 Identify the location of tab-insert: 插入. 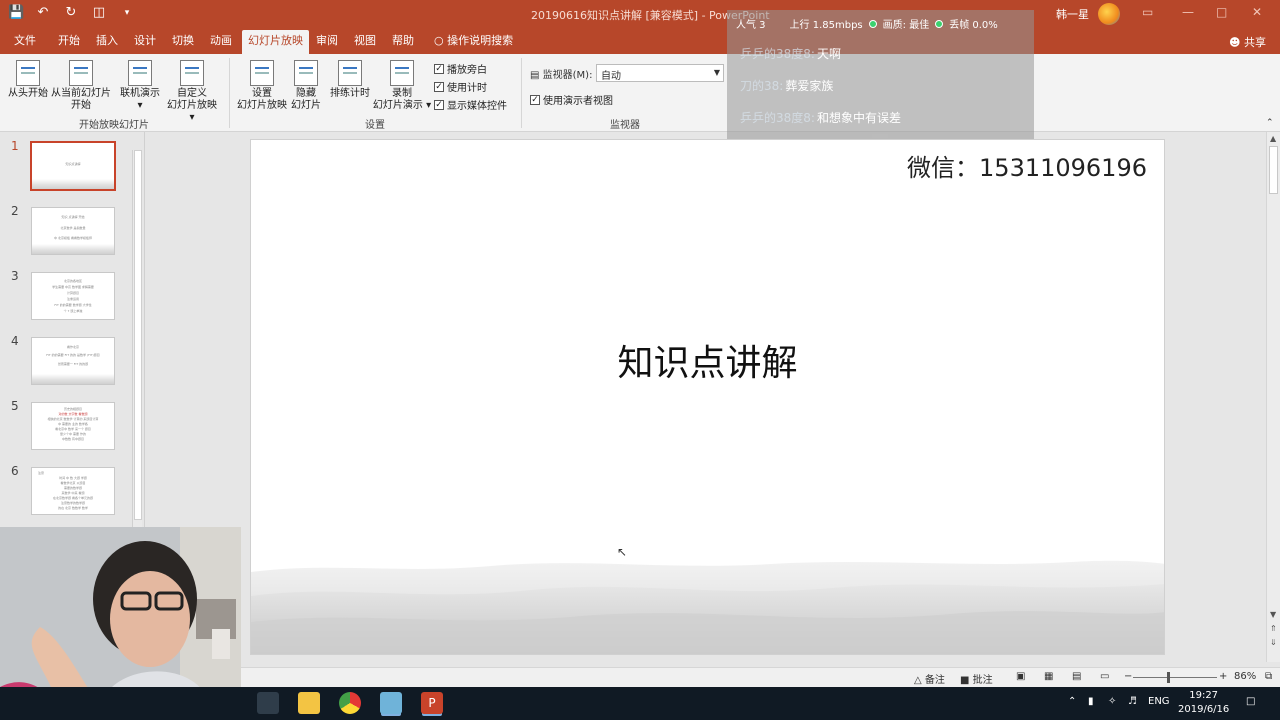
(107, 42).